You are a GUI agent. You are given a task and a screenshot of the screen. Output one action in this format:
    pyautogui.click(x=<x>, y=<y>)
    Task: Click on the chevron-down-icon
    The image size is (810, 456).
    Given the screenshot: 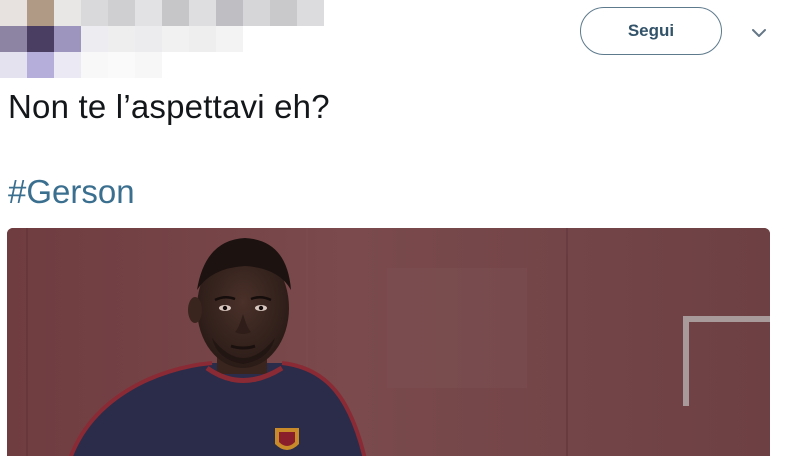 What is the action you would take?
    pyautogui.click(x=759, y=33)
    